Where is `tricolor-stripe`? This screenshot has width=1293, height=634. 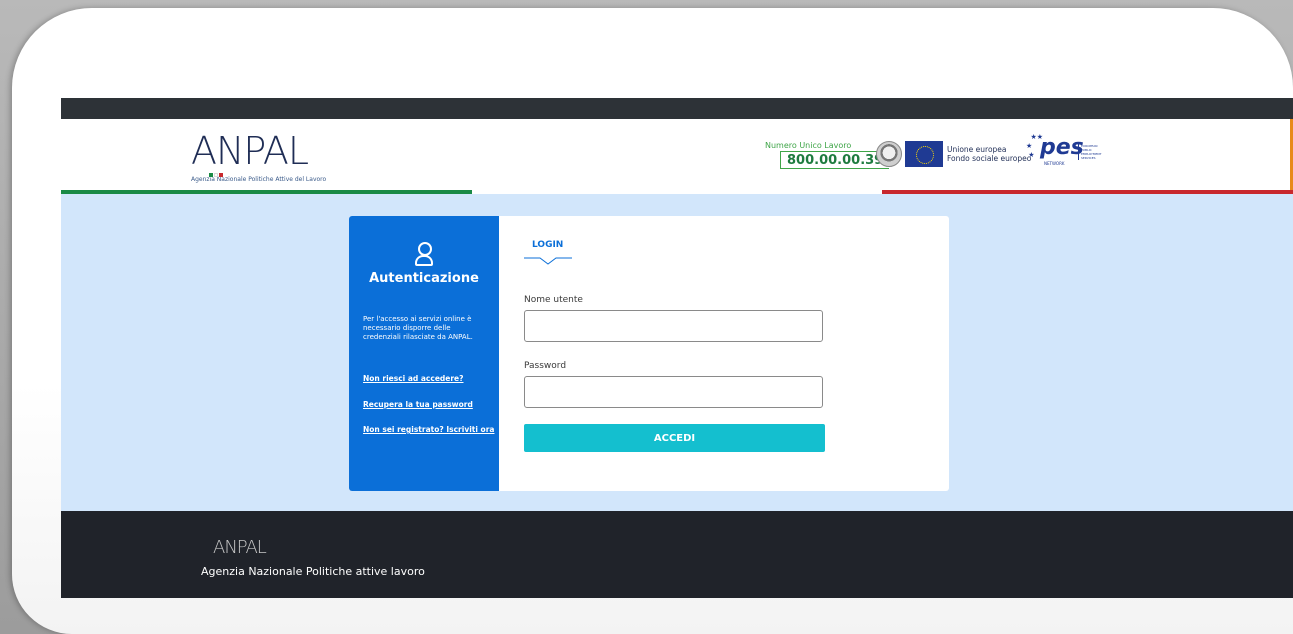 tricolor-stripe is located at coordinates (677, 192).